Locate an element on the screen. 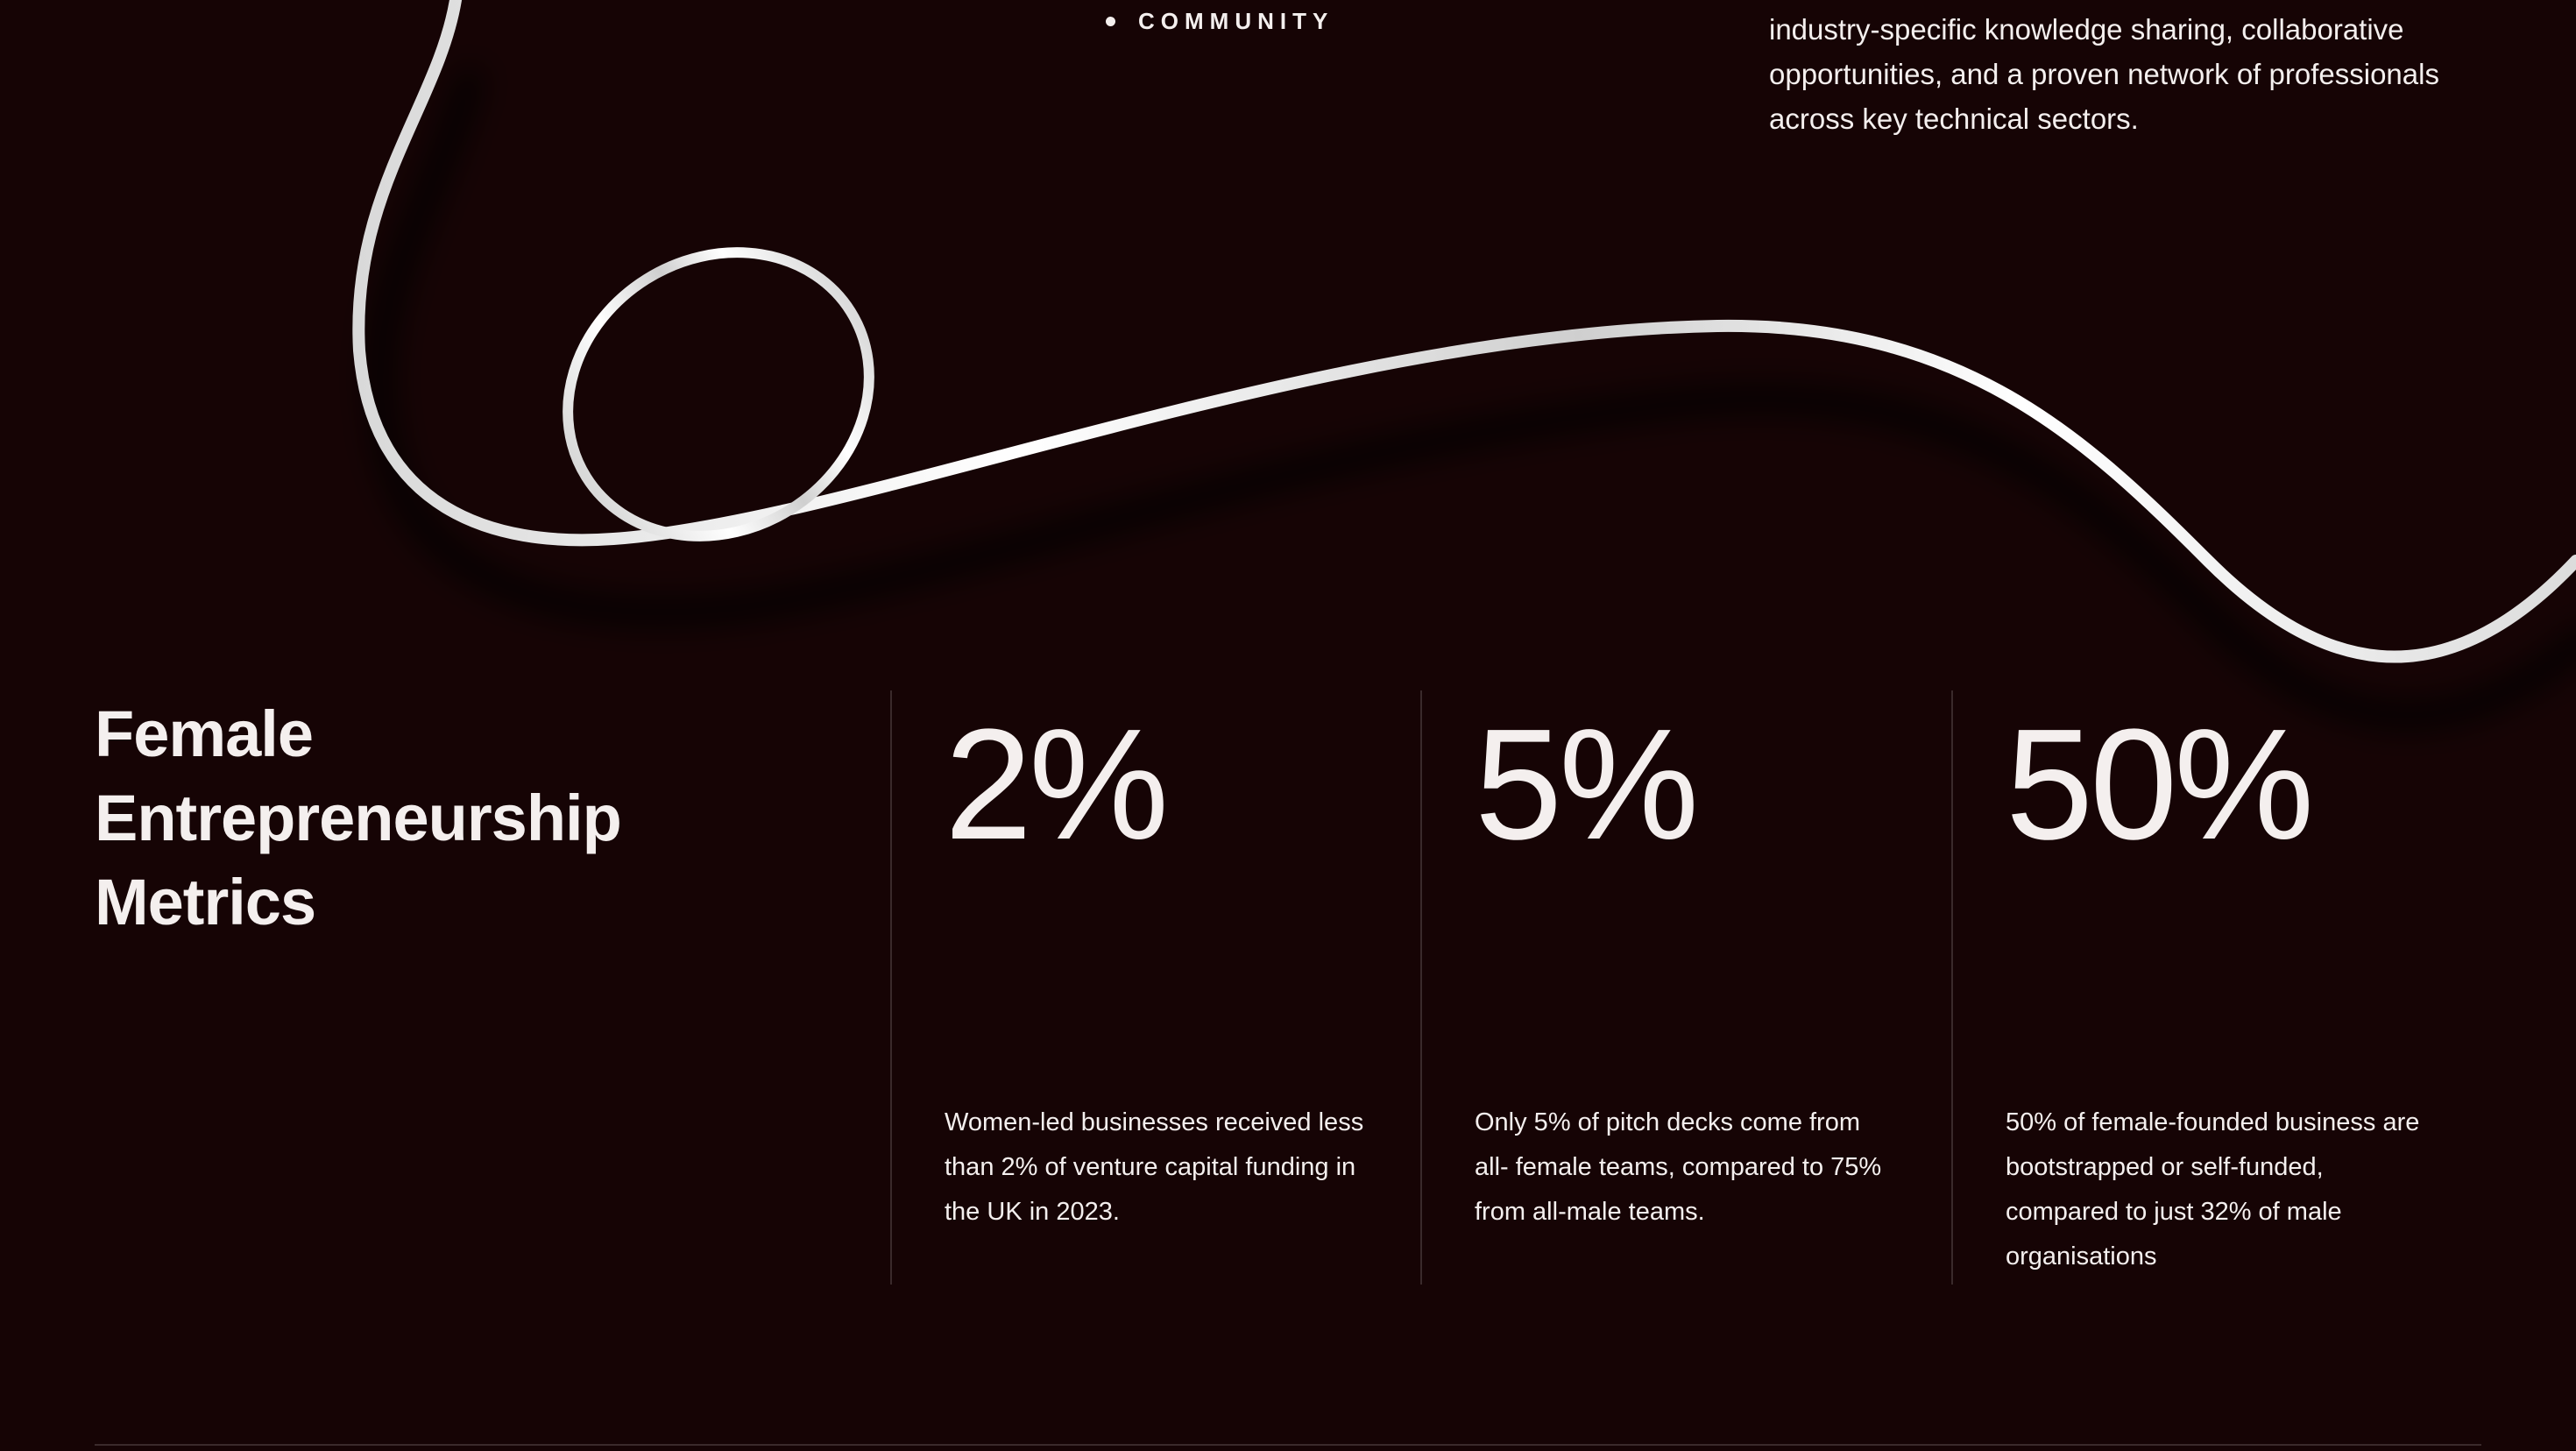  metric-value: 2% is located at coordinates (1057, 785).